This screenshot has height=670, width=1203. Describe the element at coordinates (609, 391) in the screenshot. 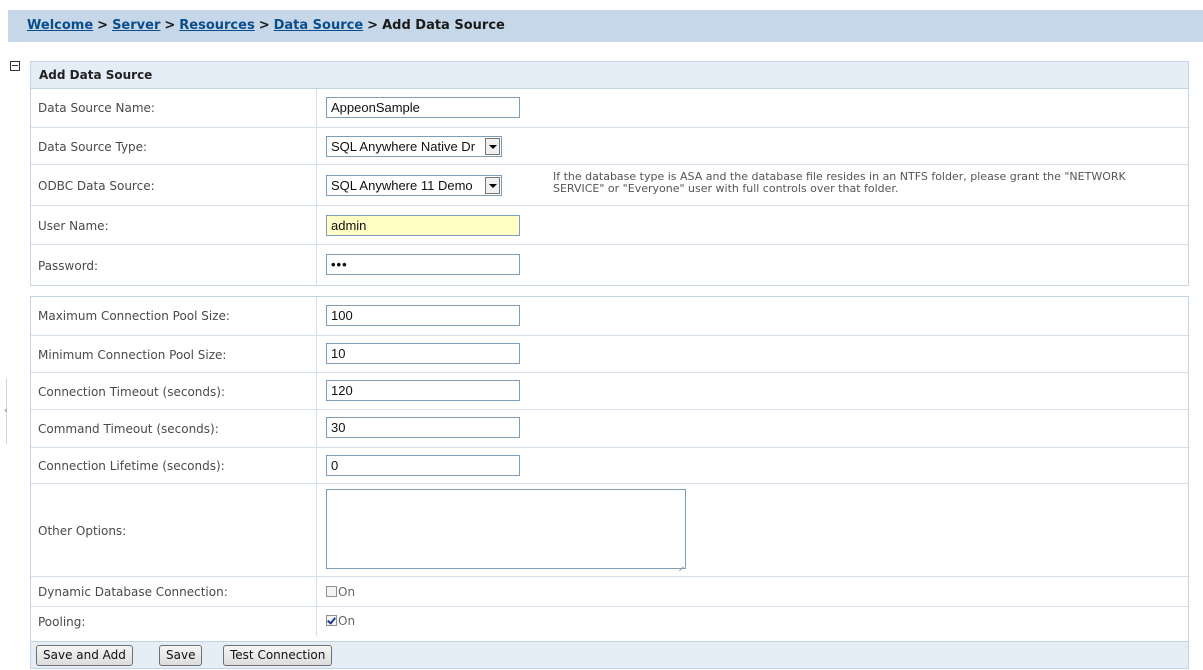

I see `form-row-conn-timeout: Connection Timeout (seconds):` at that location.